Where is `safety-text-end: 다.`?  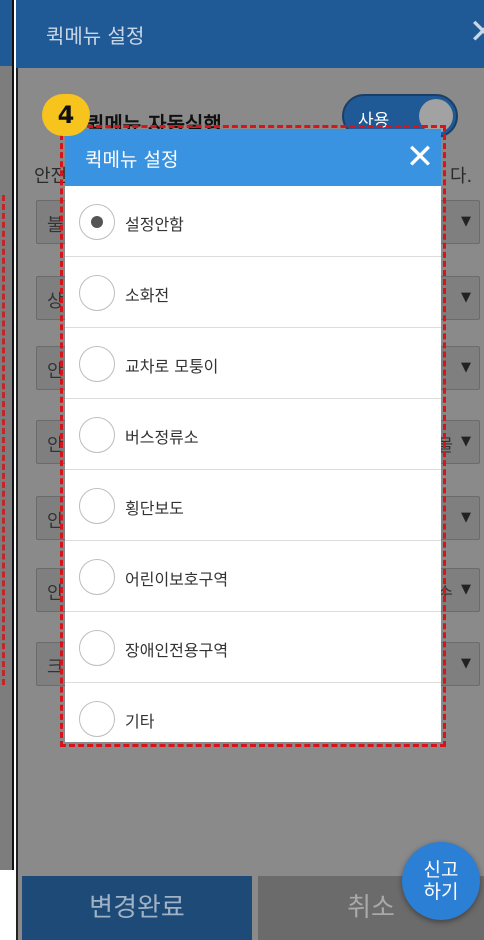
safety-text-end: 다. is located at coordinates (461, 176).